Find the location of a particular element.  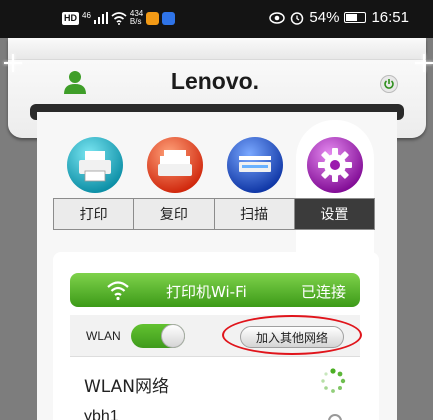

signal-icon is located at coordinates (100, 18).